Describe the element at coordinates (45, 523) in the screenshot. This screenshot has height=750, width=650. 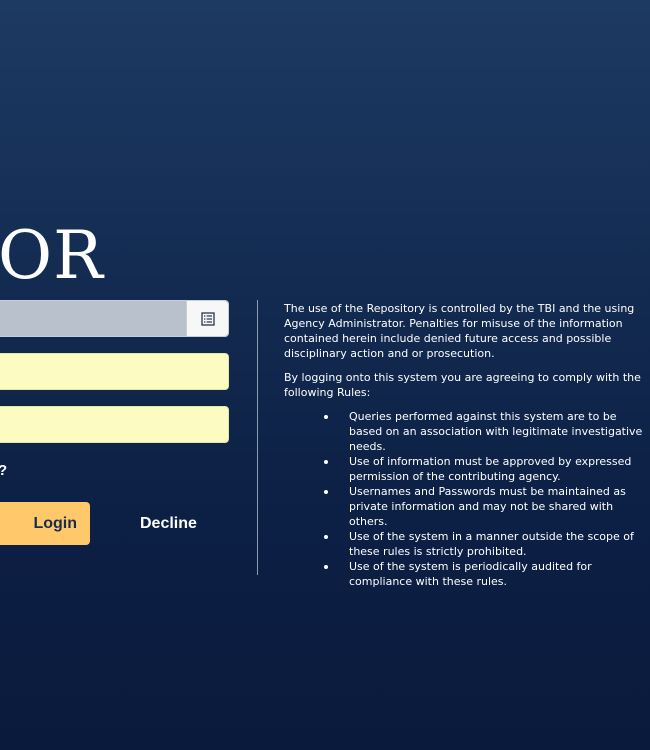
I see `login-button: Login` at that location.